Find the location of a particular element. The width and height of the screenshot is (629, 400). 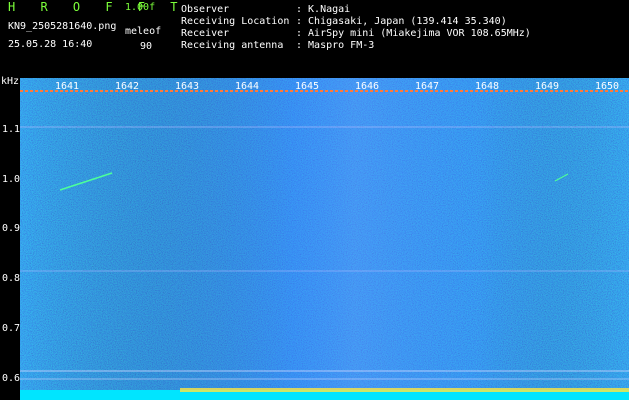

x-tick-1648: 1648 is located at coordinates (487, 86).